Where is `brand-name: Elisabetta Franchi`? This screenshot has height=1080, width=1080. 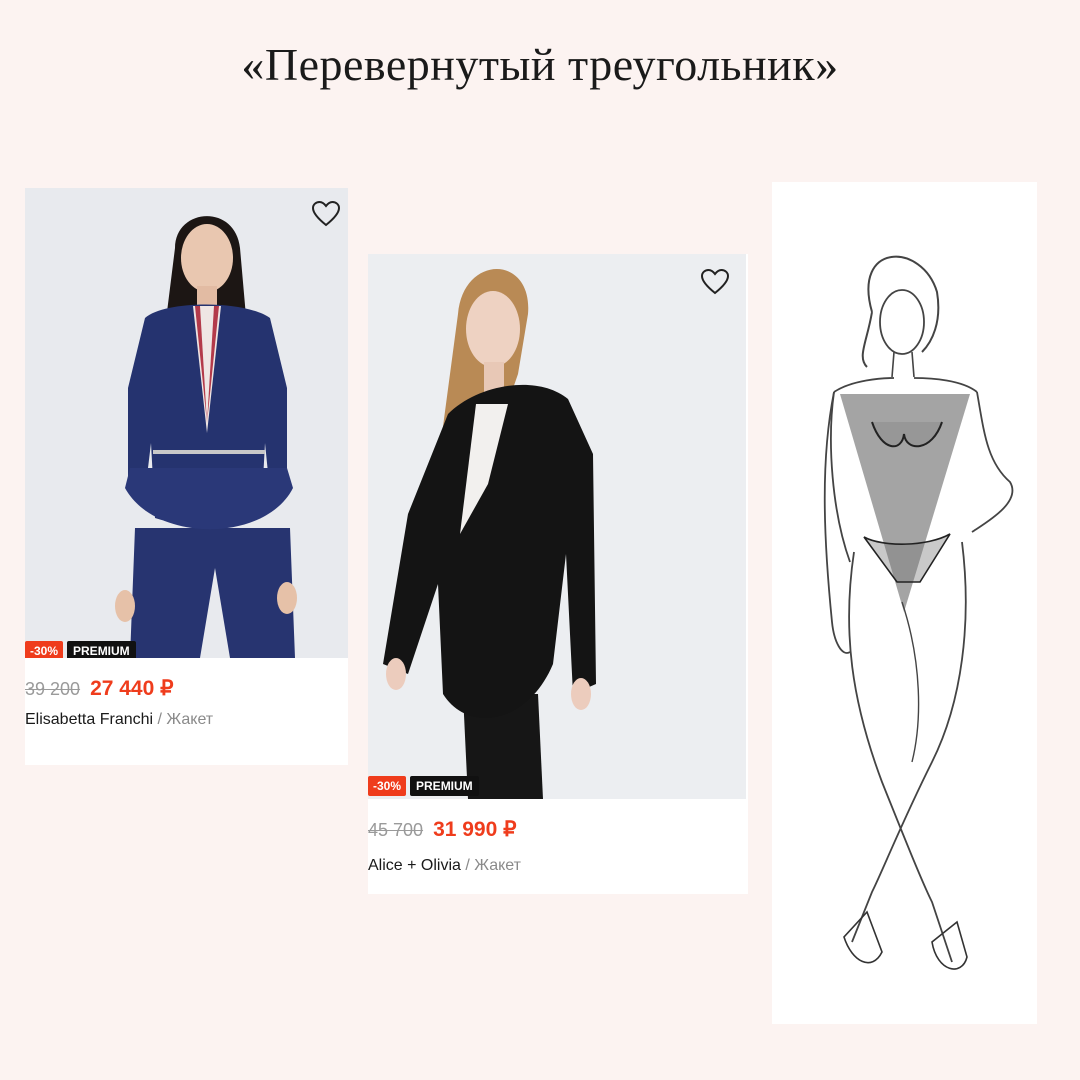 brand-name: Elisabetta Franchi is located at coordinates (89, 719).